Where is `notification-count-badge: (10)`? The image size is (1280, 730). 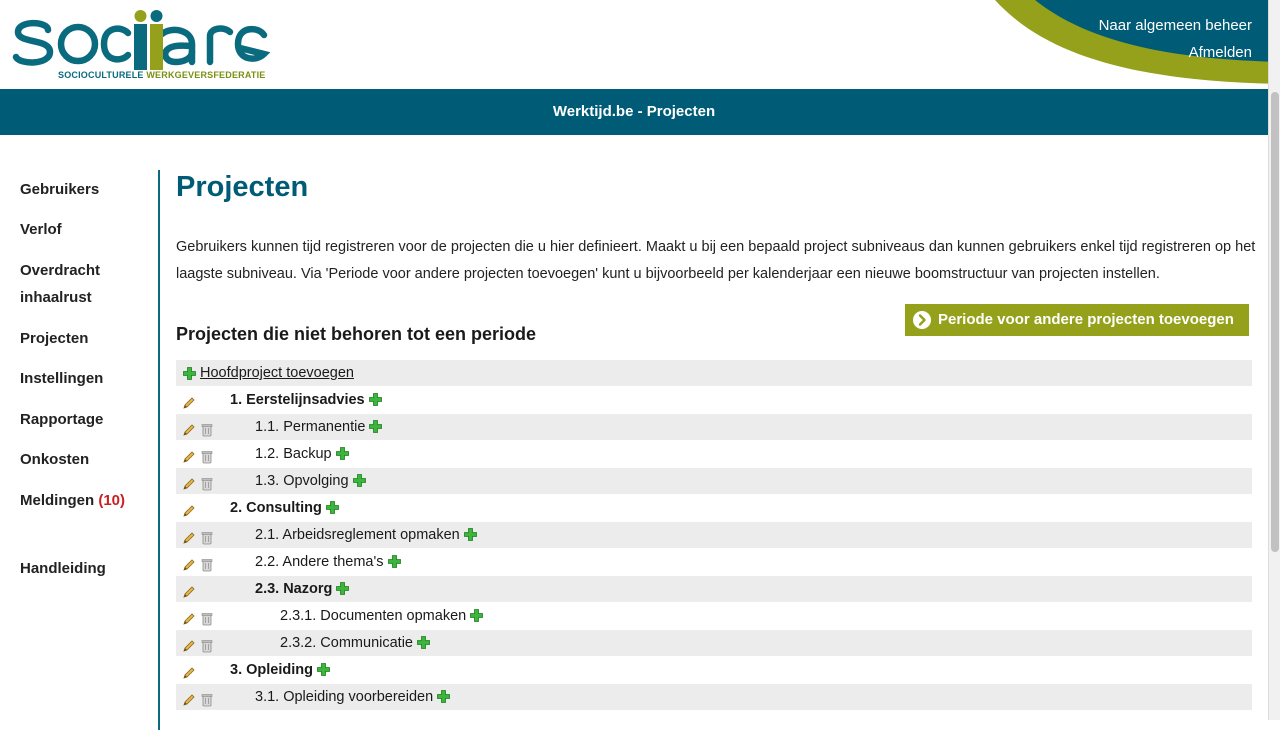 notification-count-badge: (10) is located at coordinates (112, 500).